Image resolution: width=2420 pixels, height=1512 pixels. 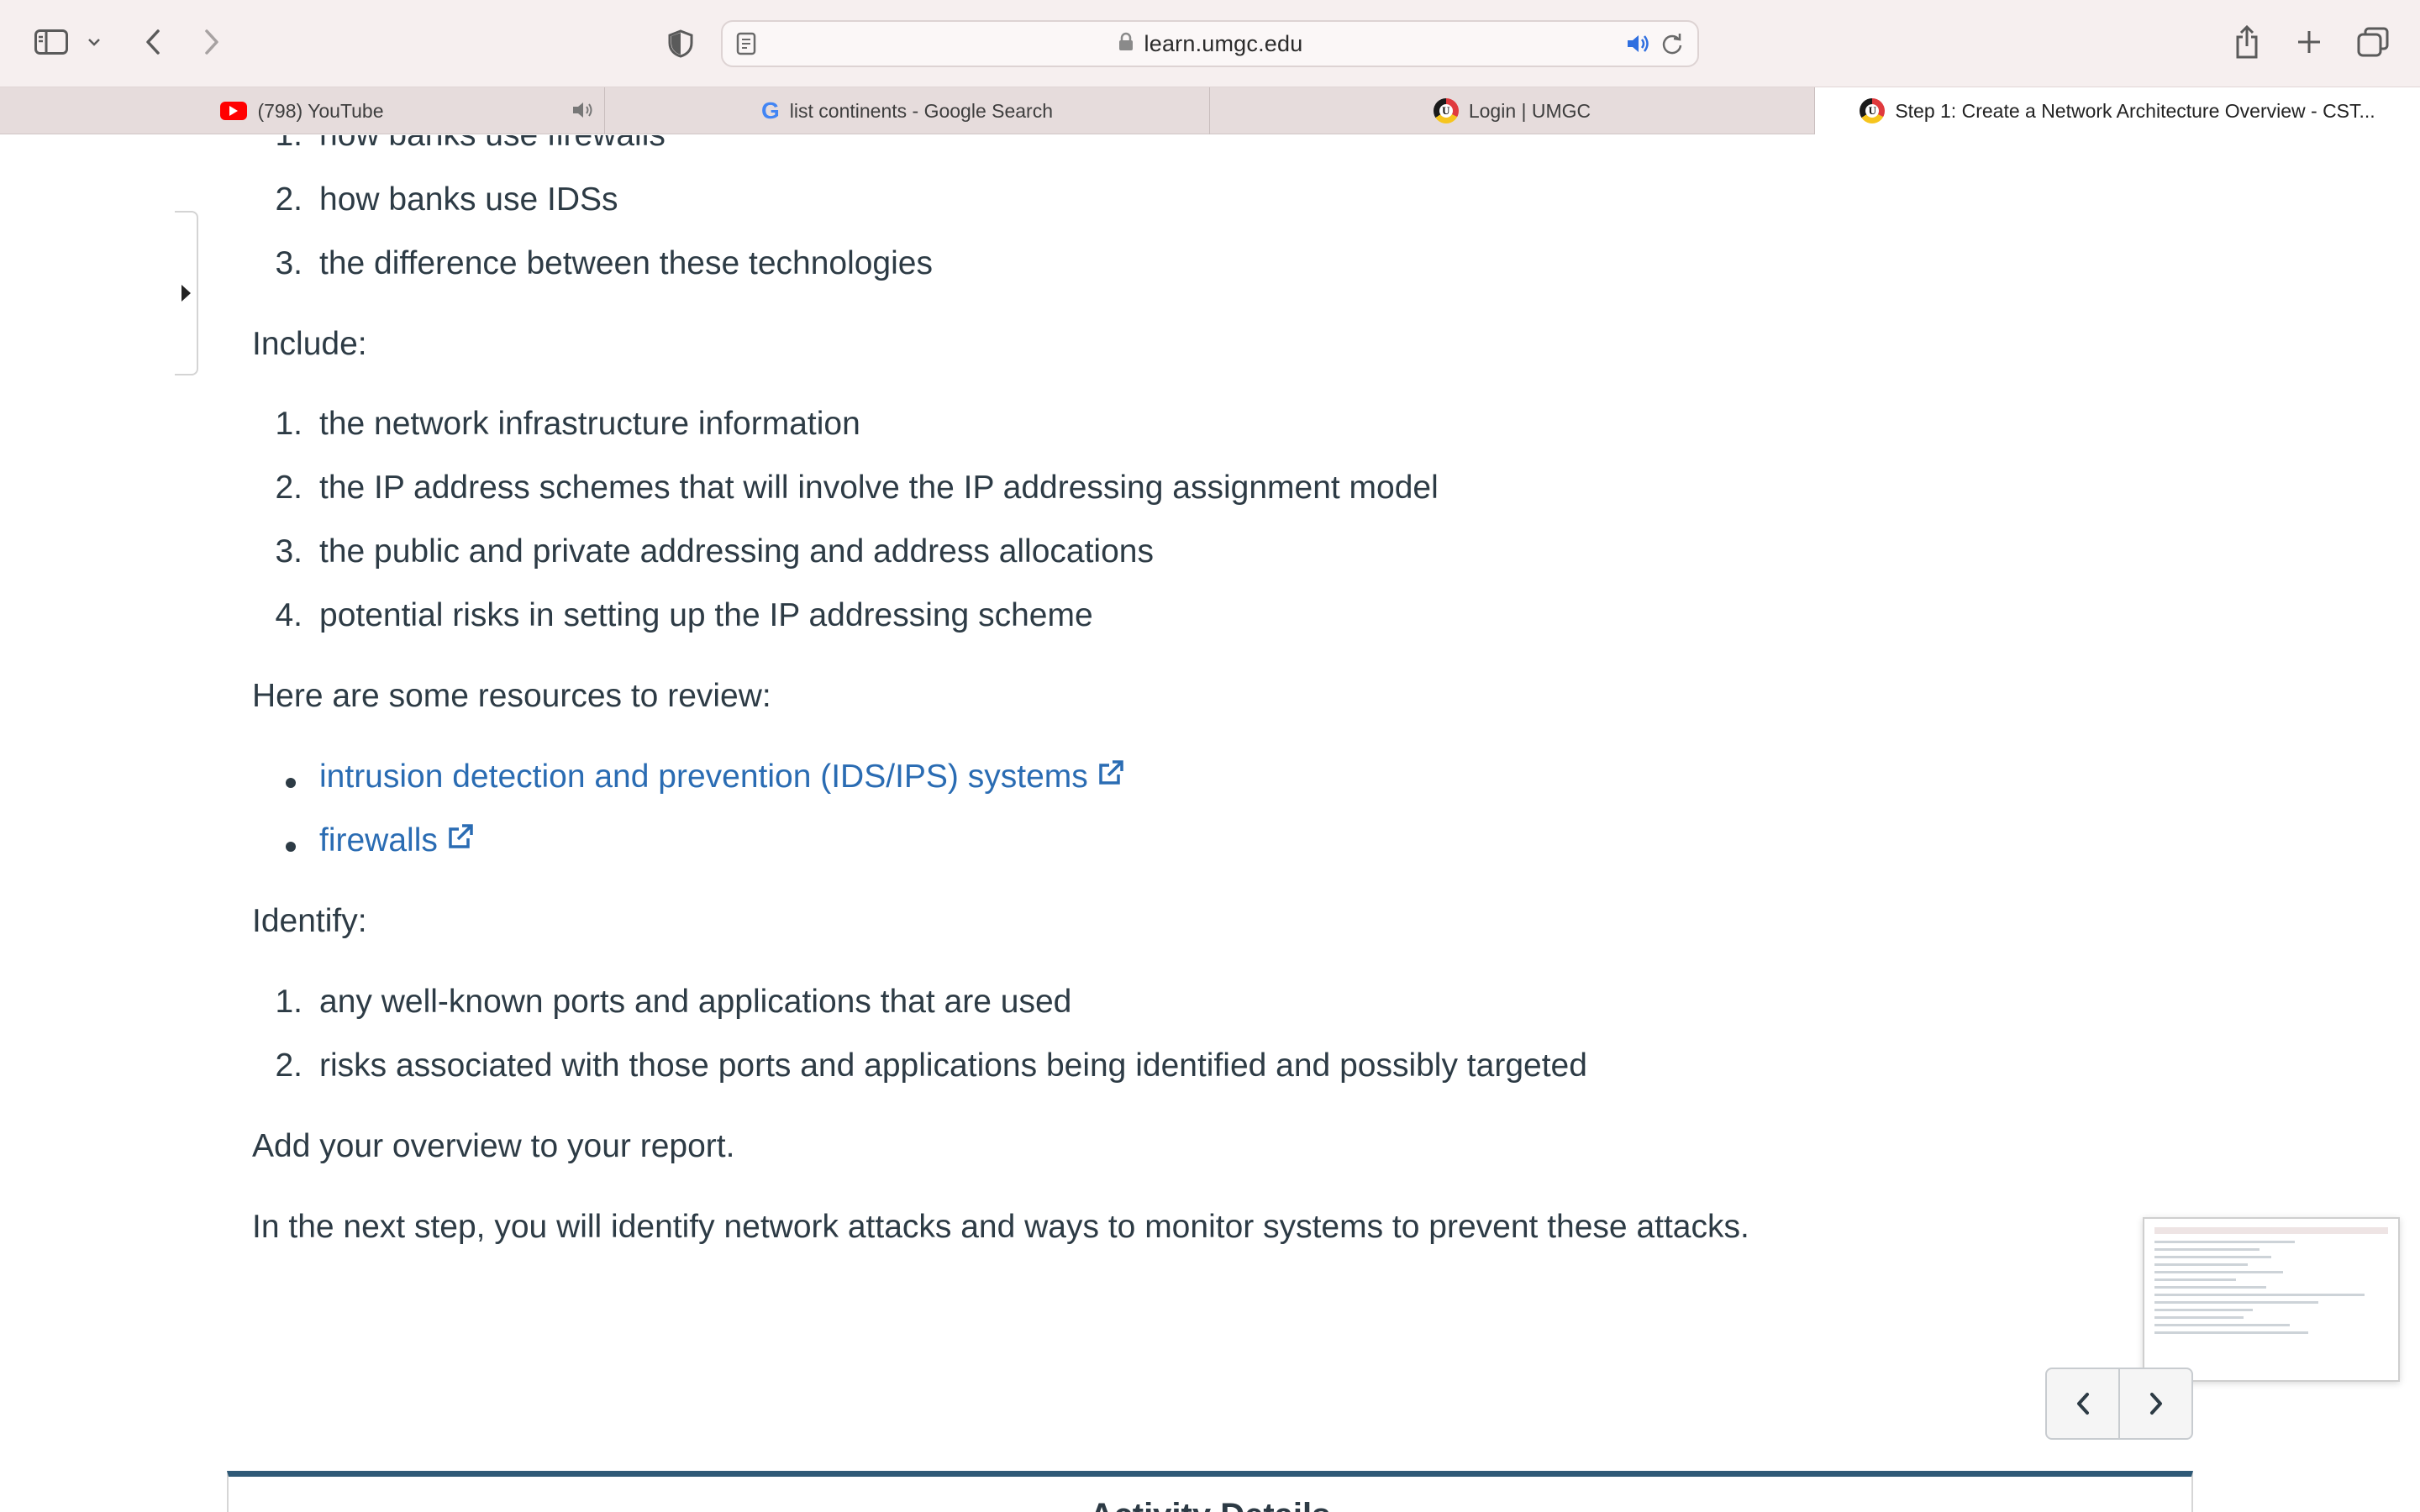 What do you see at coordinates (2246, 42) in the screenshot?
I see `share-icon` at bounding box center [2246, 42].